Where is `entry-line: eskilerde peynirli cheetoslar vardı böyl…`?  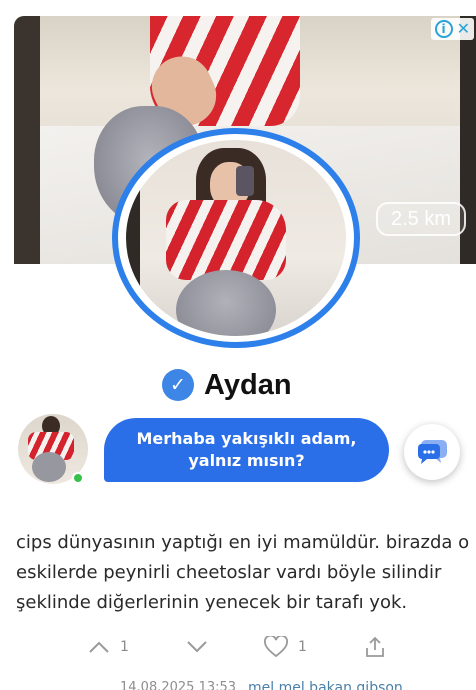 entry-line: eskilerde peynirli cheetoslar vardı böyl… is located at coordinates (229, 572).